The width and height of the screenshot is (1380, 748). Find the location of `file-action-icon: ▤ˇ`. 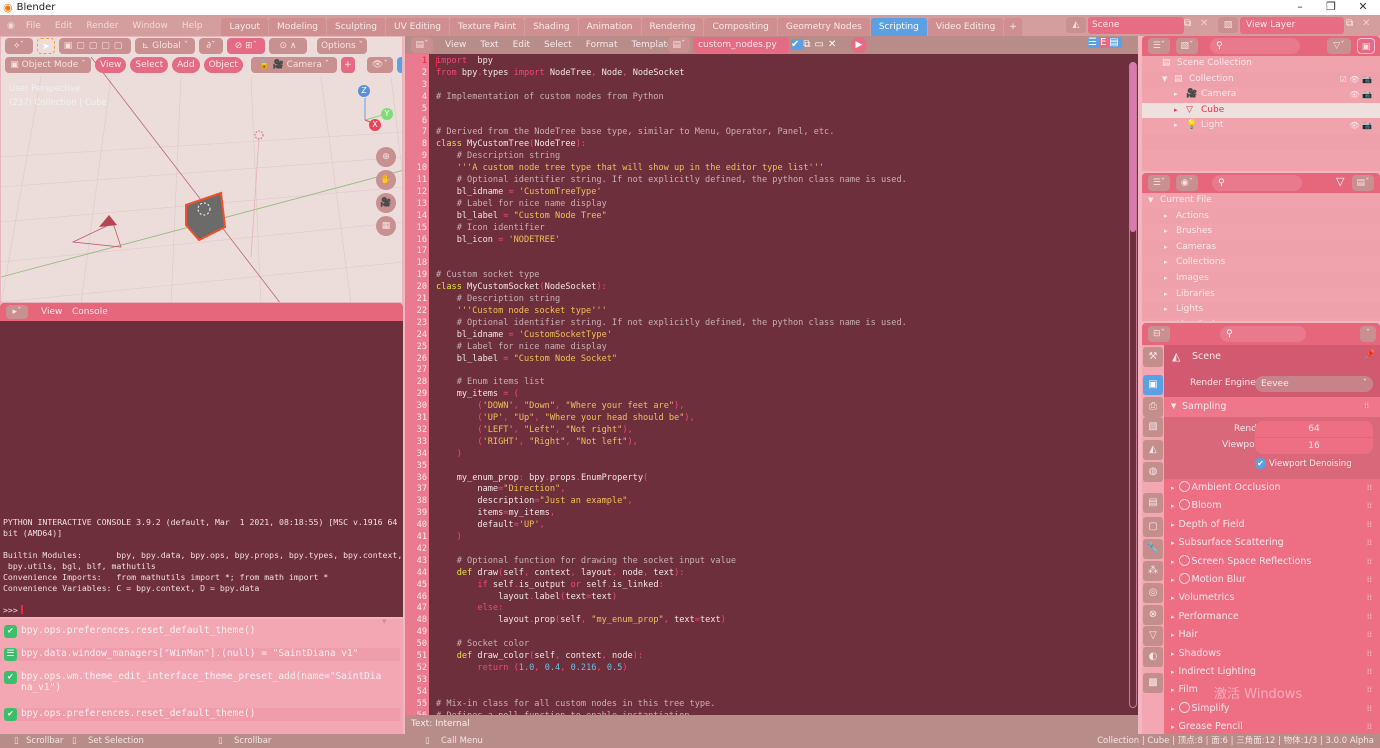

file-action-icon: ▤ˇ is located at coordinates (1363, 183).